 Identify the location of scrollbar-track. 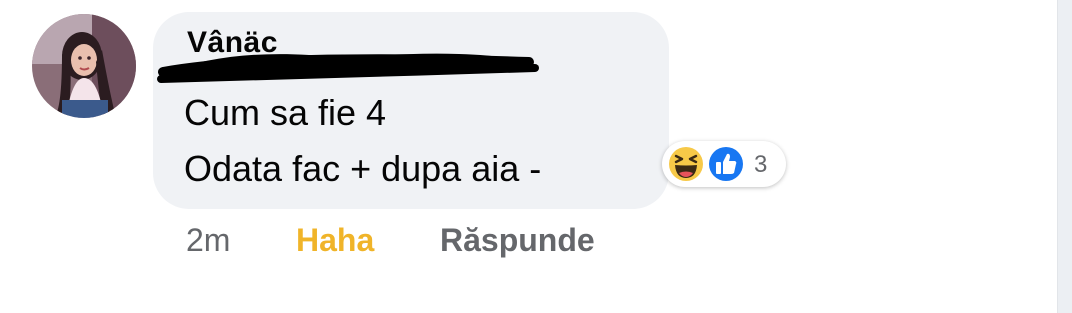
(1064, 156).